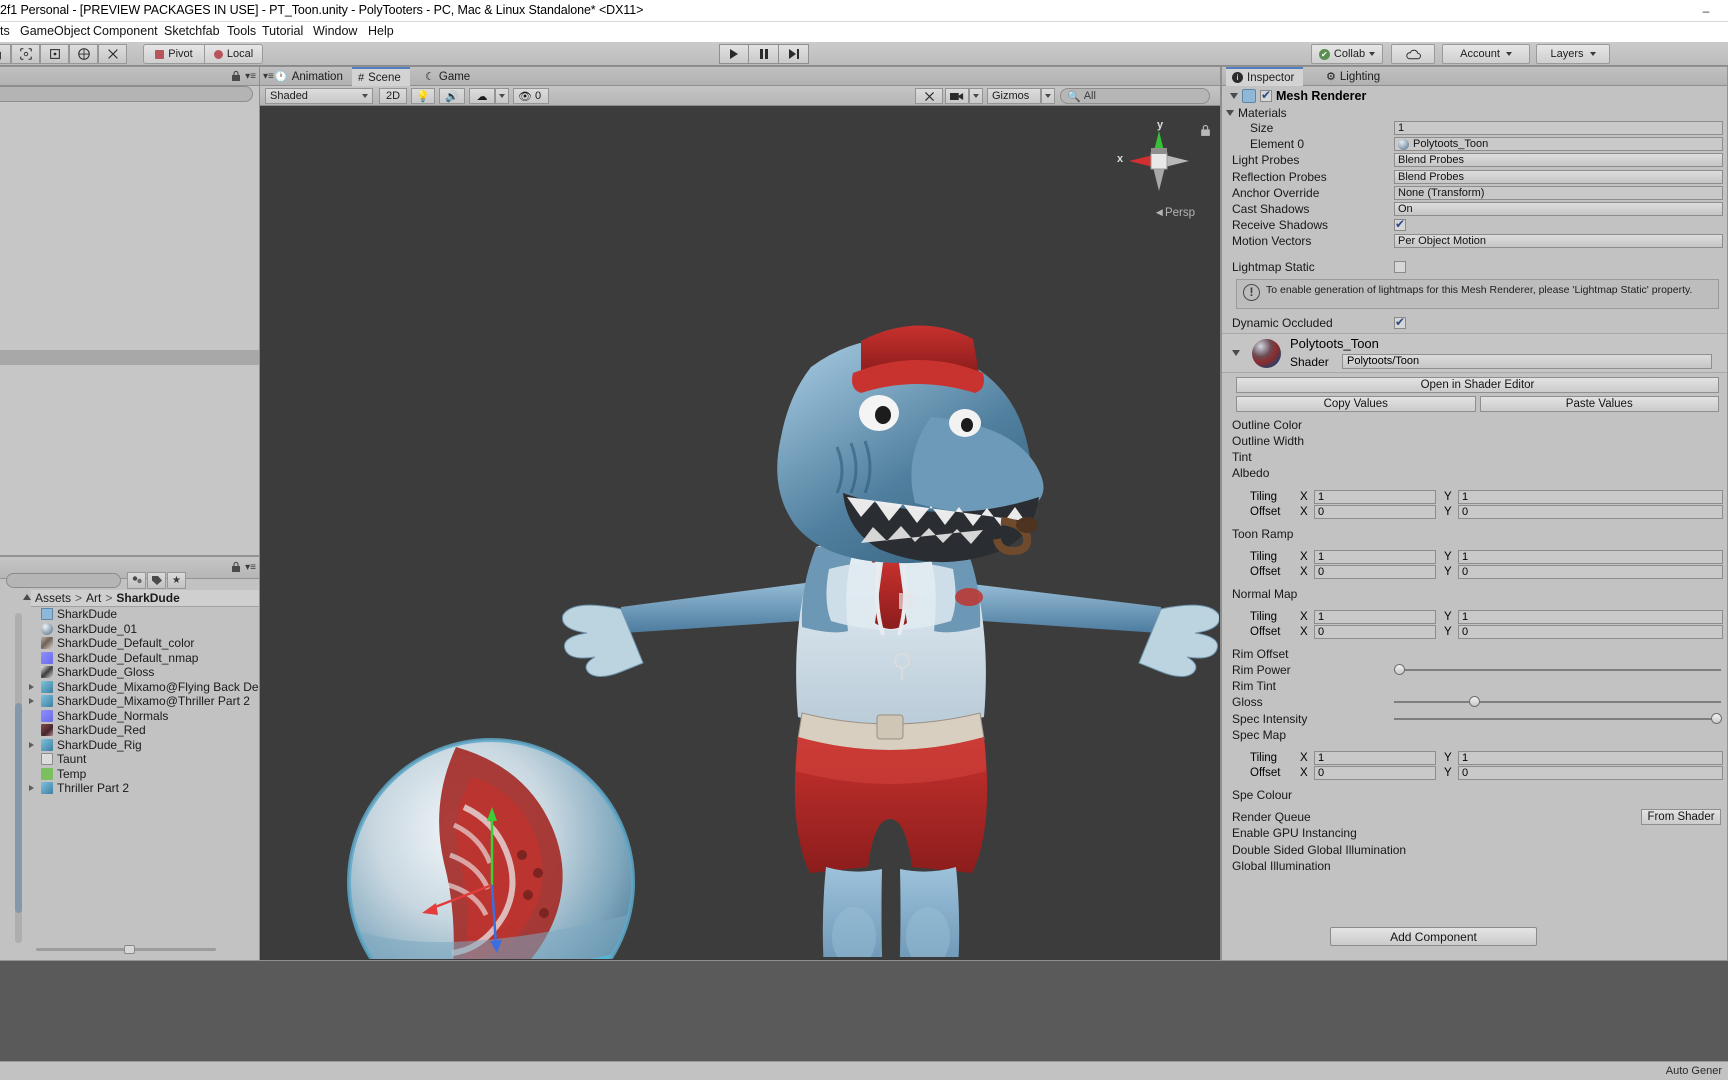 This screenshot has width=1728, height=1080. Describe the element at coordinates (1590, 632) in the screenshot. I see `normalmap-offset-y: 0` at that location.